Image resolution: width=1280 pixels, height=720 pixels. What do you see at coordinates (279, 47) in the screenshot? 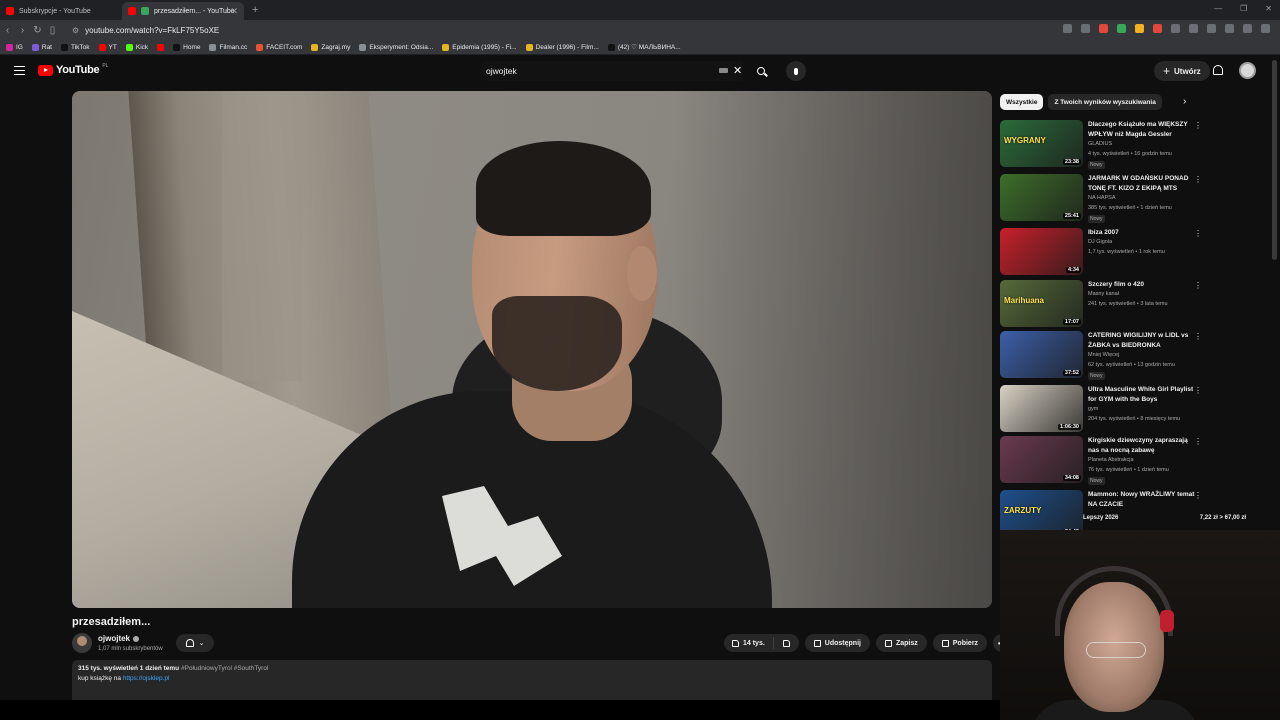
I see `bookmark-item: FACEIT.com` at bounding box center [279, 47].